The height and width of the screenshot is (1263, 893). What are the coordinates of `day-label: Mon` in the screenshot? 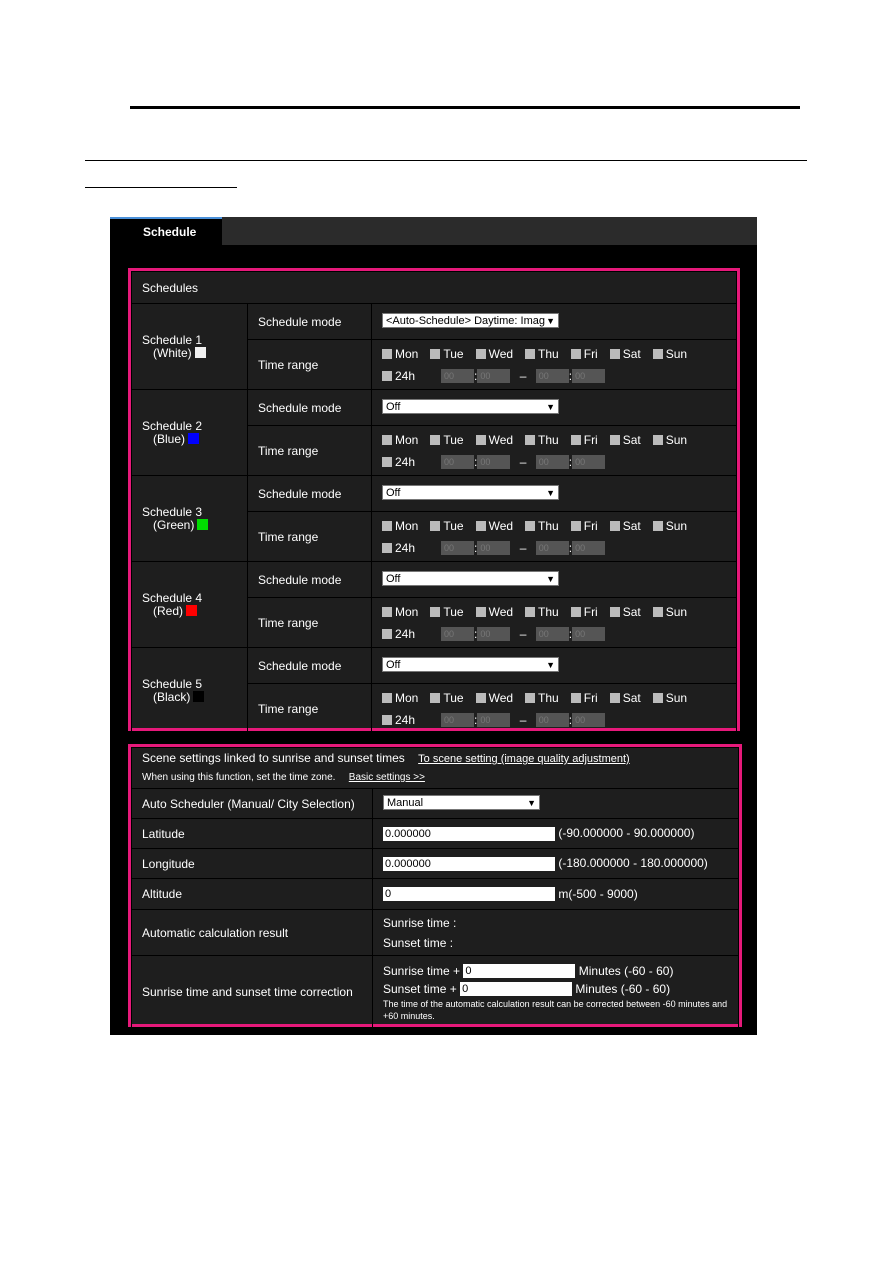 It's located at (407, 353).